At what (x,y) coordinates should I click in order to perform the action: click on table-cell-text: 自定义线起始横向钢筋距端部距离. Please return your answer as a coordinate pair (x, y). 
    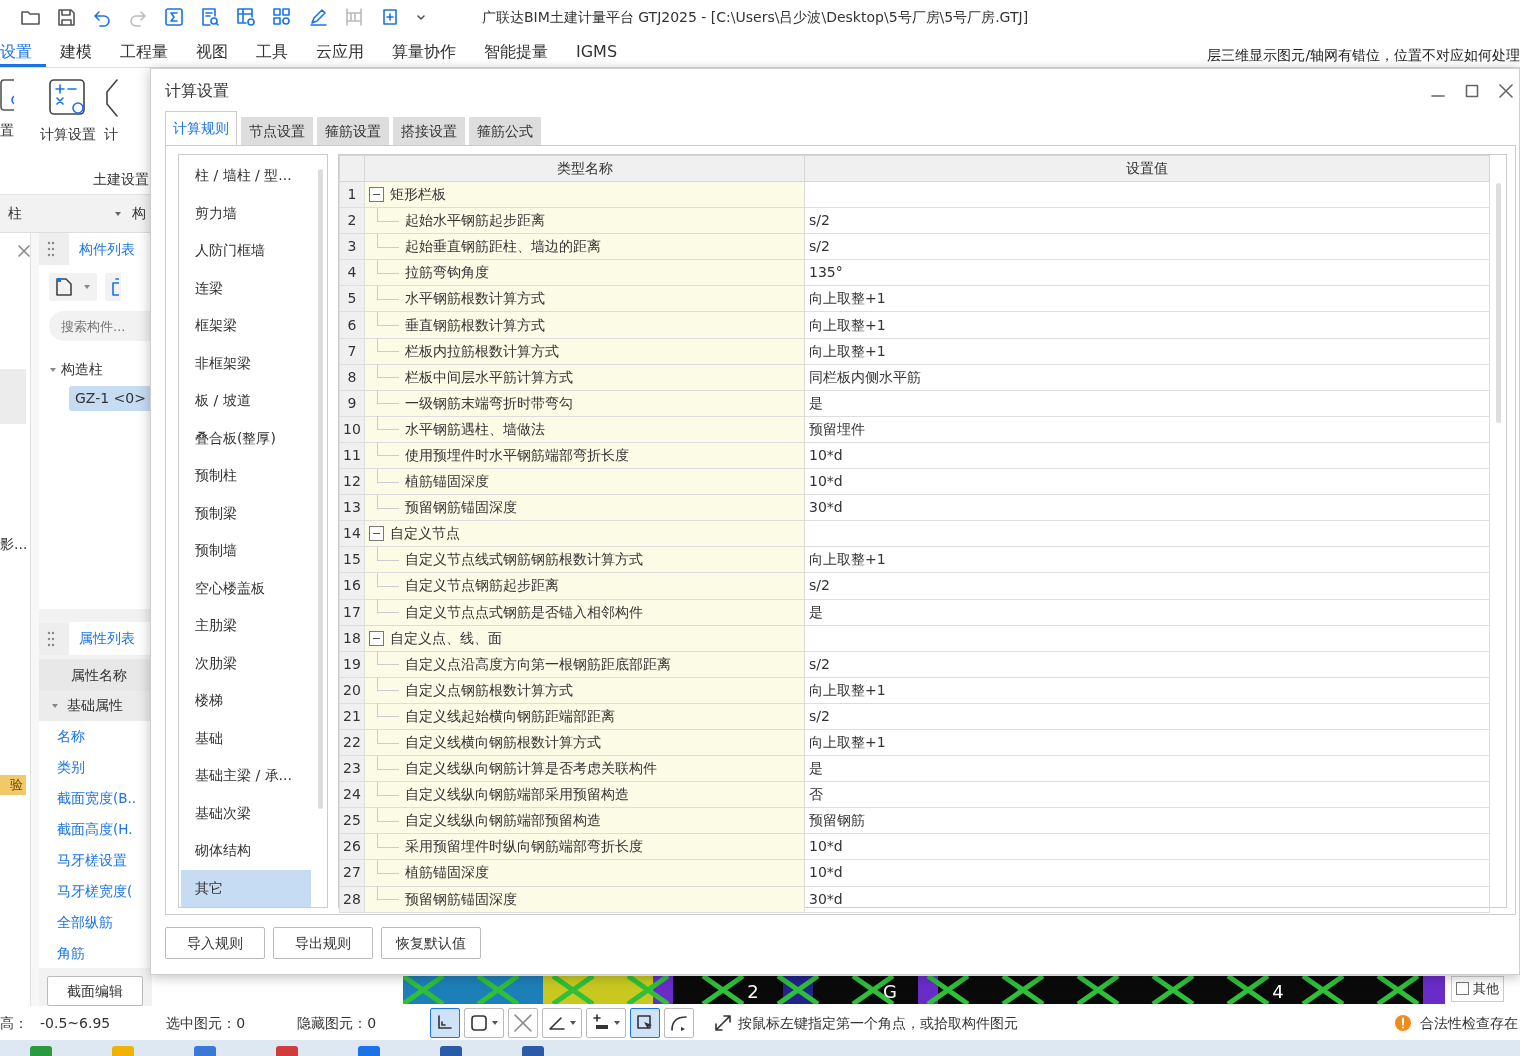
    Looking at the image, I should click on (510, 716).